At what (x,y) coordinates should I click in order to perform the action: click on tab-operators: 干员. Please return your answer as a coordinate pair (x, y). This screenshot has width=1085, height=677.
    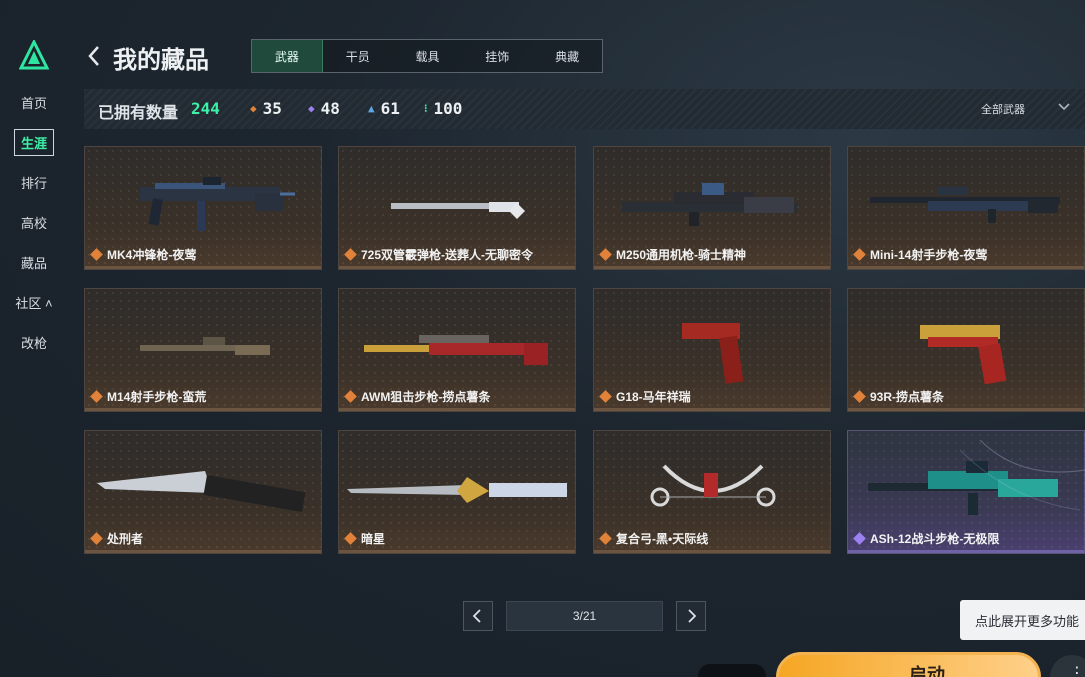
    Looking at the image, I should click on (358, 56).